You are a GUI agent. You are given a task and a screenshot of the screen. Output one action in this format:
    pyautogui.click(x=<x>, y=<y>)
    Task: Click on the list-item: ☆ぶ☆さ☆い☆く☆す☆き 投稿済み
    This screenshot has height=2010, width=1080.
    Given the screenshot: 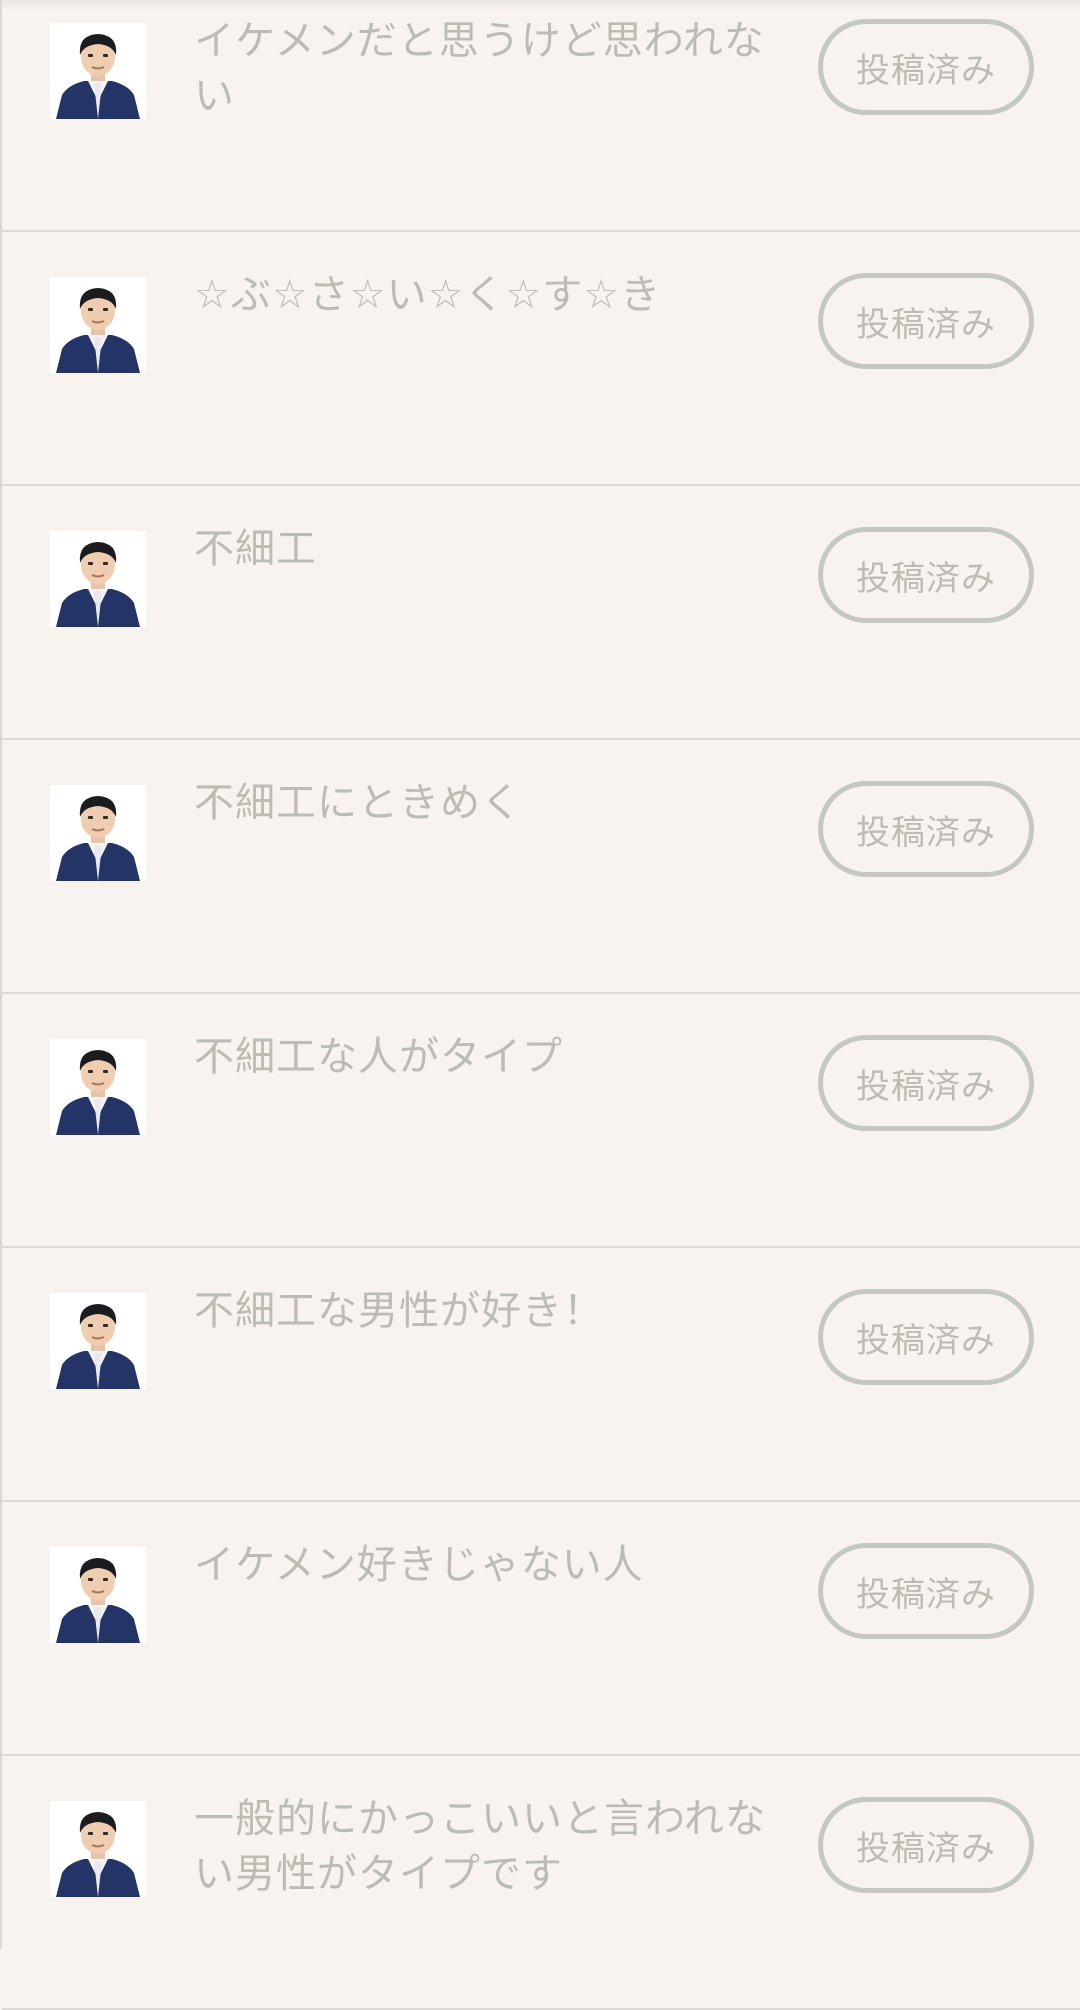 What is the action you would take?
    pyautogui.click(x=541, y=359)
    